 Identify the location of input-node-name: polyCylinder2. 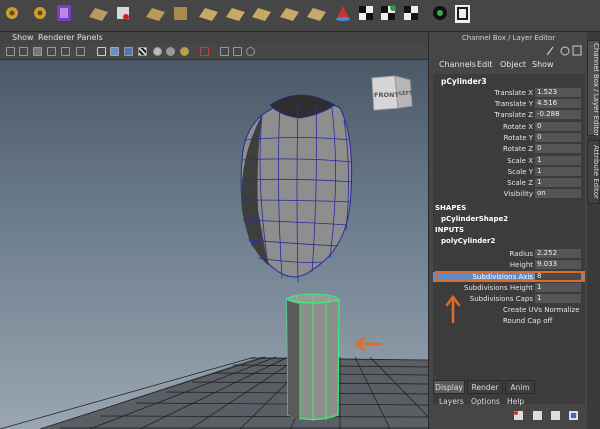
(468, 241).